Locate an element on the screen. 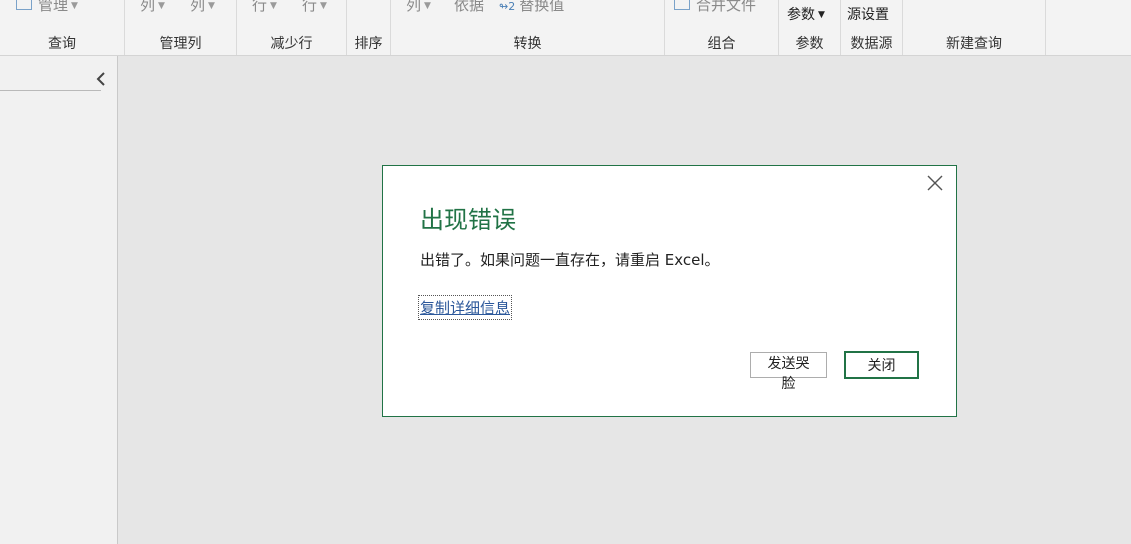 The width and height of the screenshot is (1131, 544). group-title-new-query: 新建查询 is located at coordinates (974, 44).